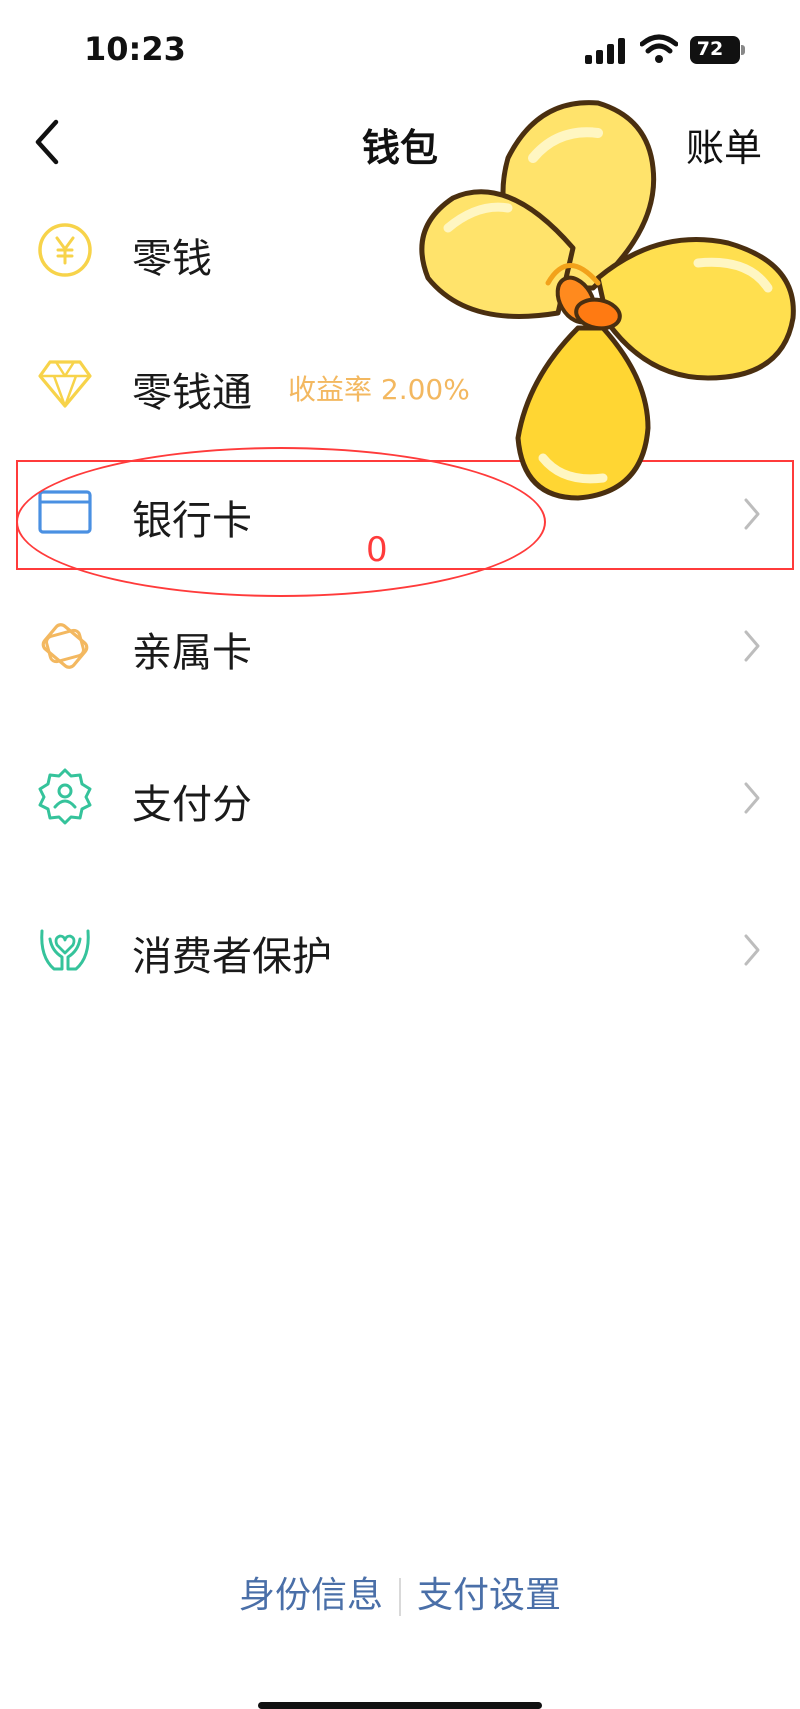 The width and height of the screenshot is (800, 1709). I want to click on status-time: 10:23, so click(135, 49).